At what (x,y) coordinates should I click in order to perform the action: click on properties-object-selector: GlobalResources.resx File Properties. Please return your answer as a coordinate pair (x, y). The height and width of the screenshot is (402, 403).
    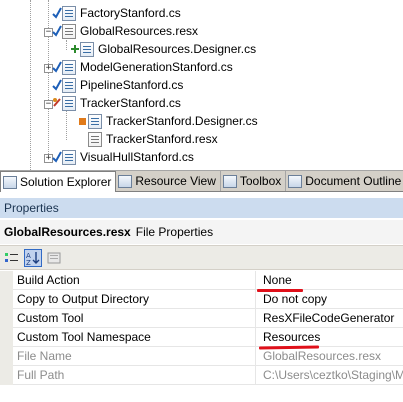
    Looking at the image, I should click on (201, 232).